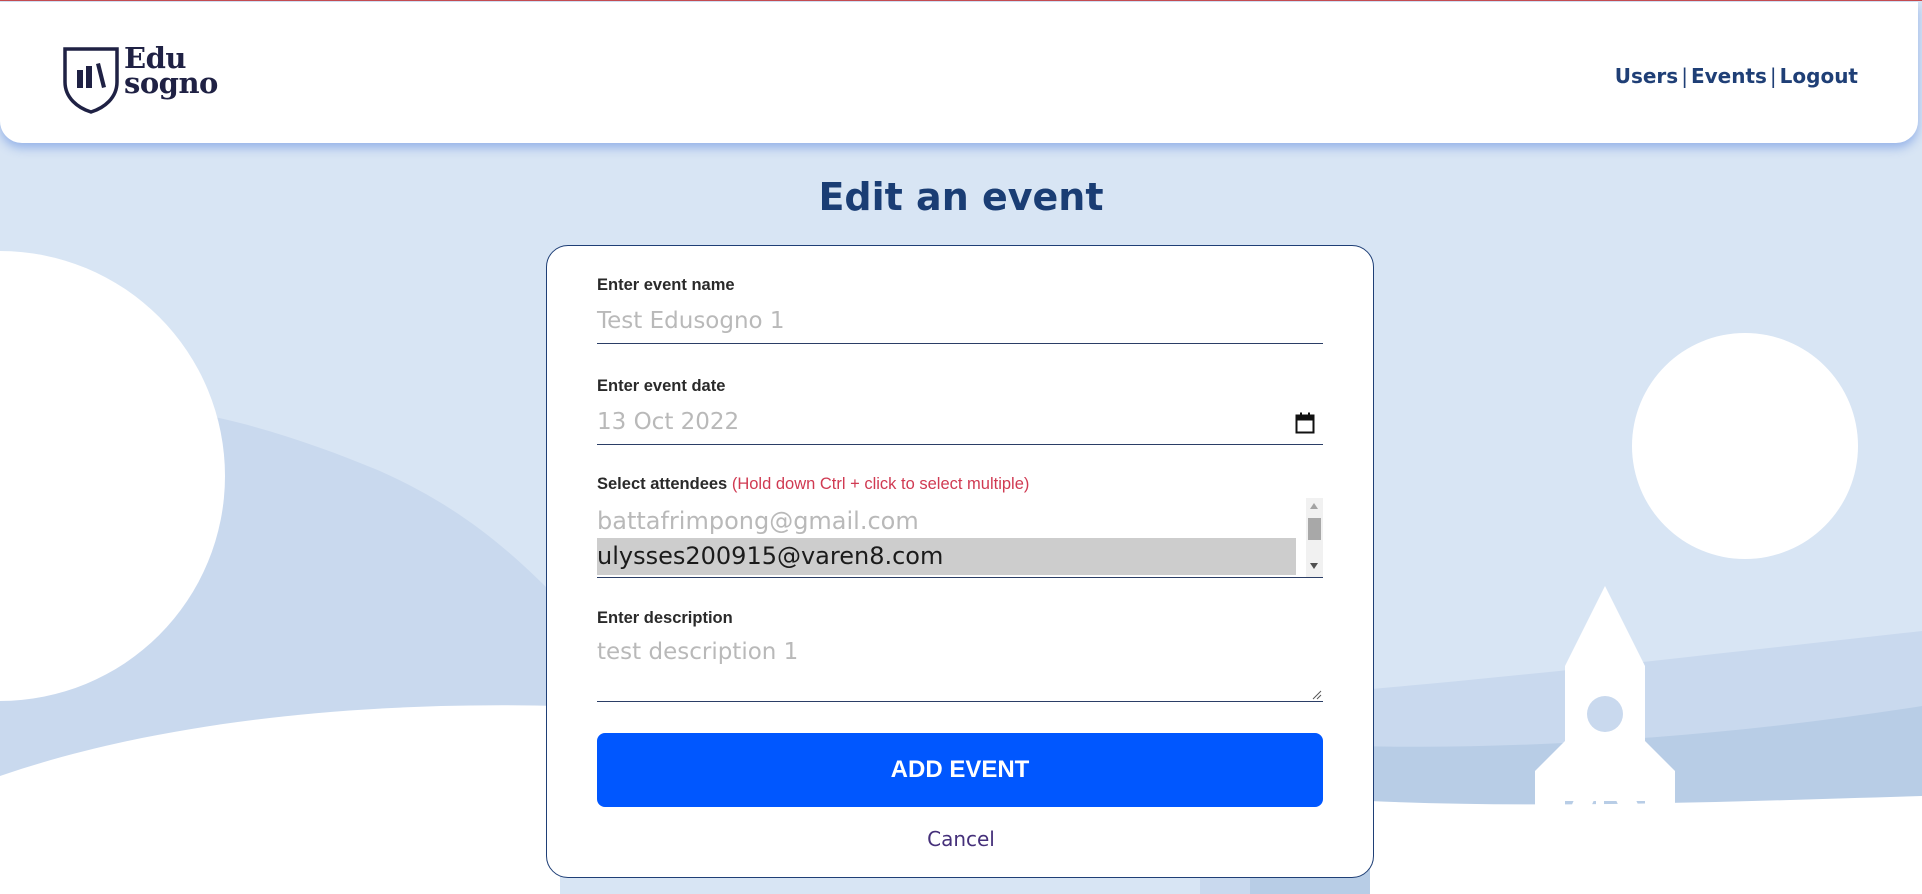 This screenshot has width=1922, height=894. I want to click on event-date-field: Enter event date 13 Oct 2022, so click(960, 411).